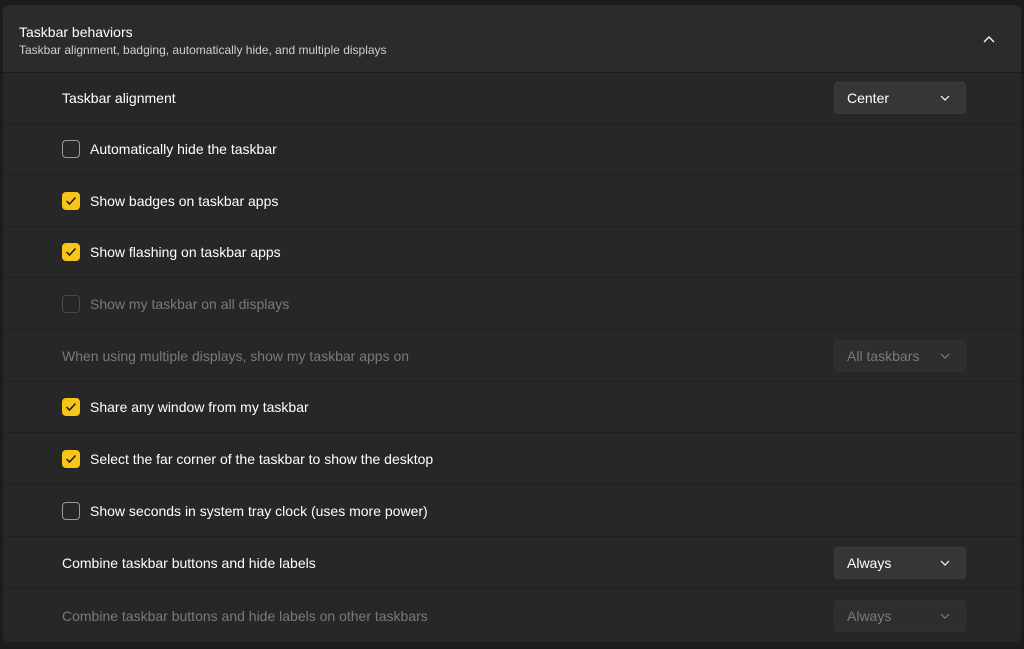 This screenshot has height=649, width=1024. I want to click on row-show-badges: Show badges on taskbar apps, so click(512, 201).